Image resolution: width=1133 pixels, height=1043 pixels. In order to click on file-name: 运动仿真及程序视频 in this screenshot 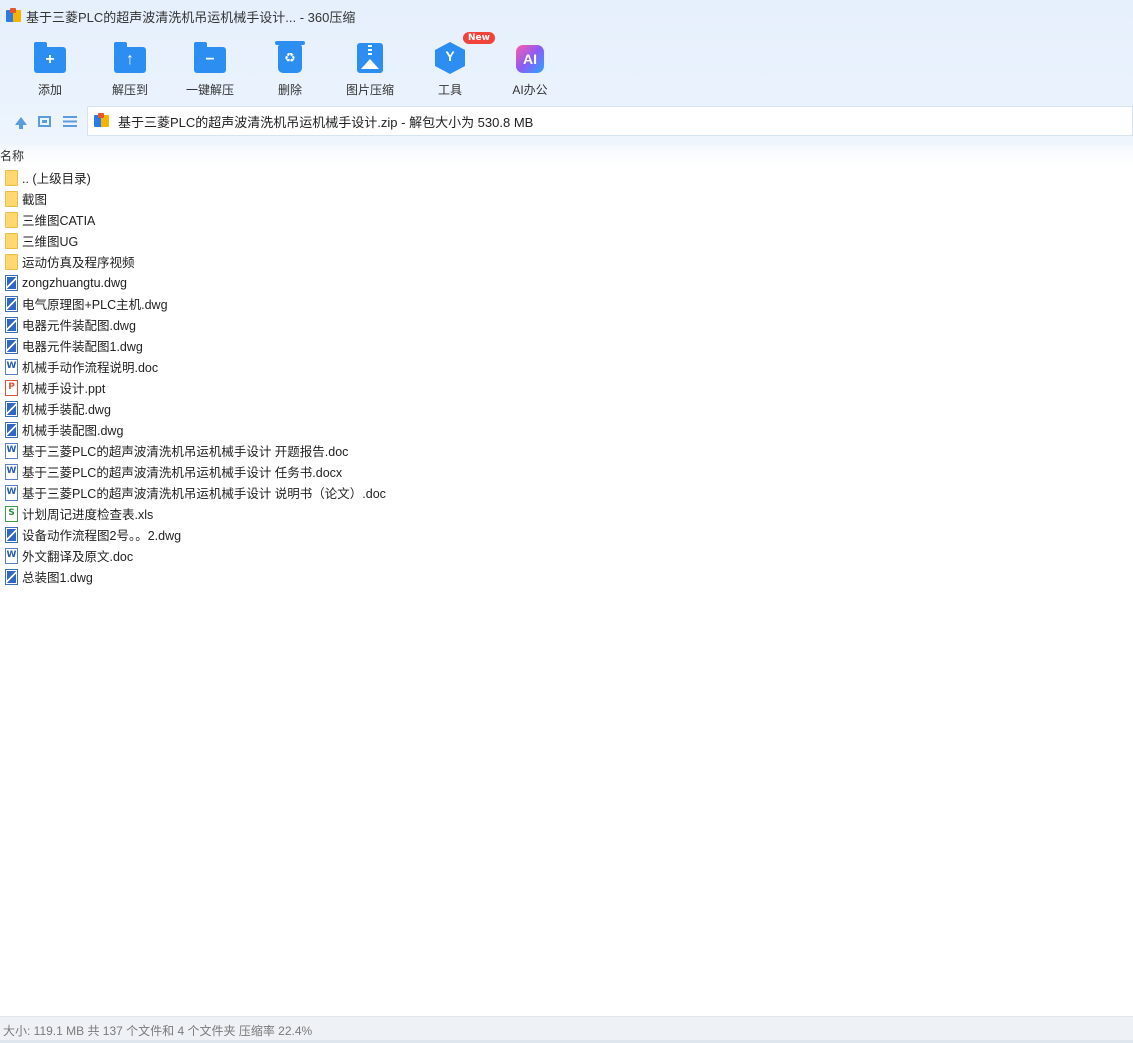, I will do `click(78, 263)`.